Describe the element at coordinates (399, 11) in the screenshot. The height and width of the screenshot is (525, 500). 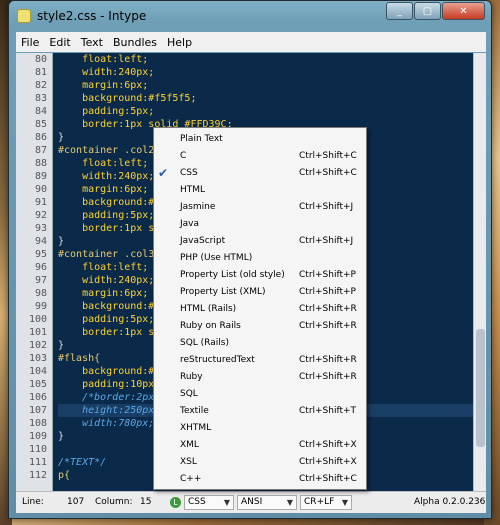
I see `minimize-button: _` at that location.